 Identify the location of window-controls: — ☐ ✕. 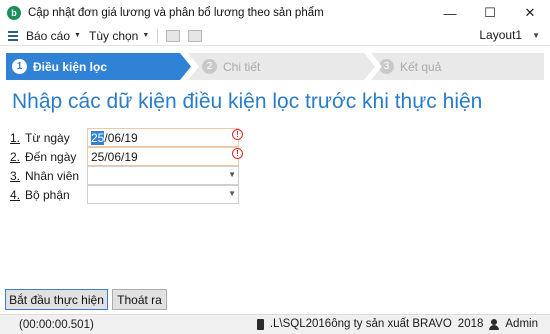
(490, 13).